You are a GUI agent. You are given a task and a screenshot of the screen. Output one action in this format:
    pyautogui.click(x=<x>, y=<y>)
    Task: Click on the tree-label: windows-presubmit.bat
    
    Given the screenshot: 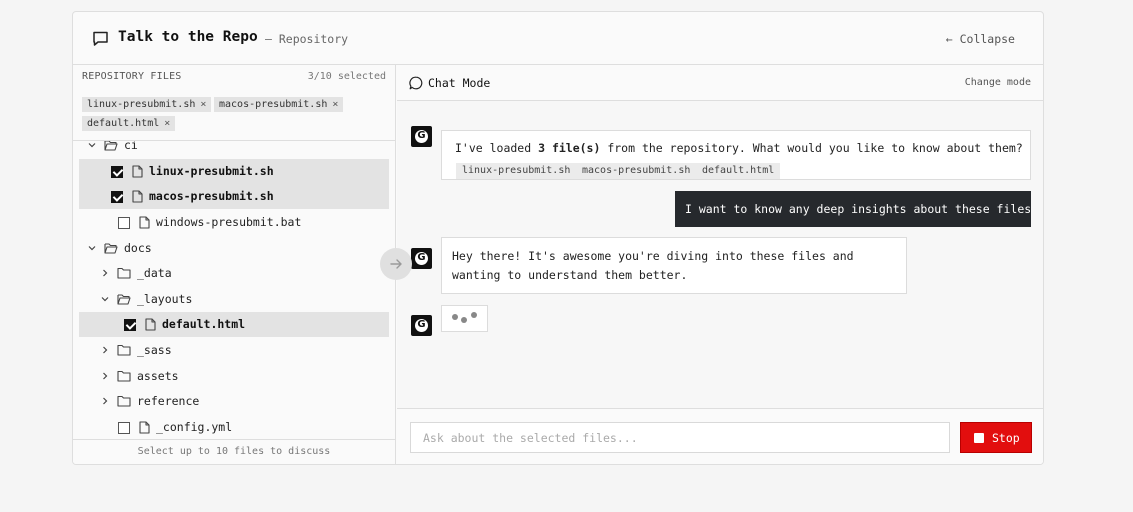 What is the action you would take?
    pyautogui.click(x=229, y=222)
    